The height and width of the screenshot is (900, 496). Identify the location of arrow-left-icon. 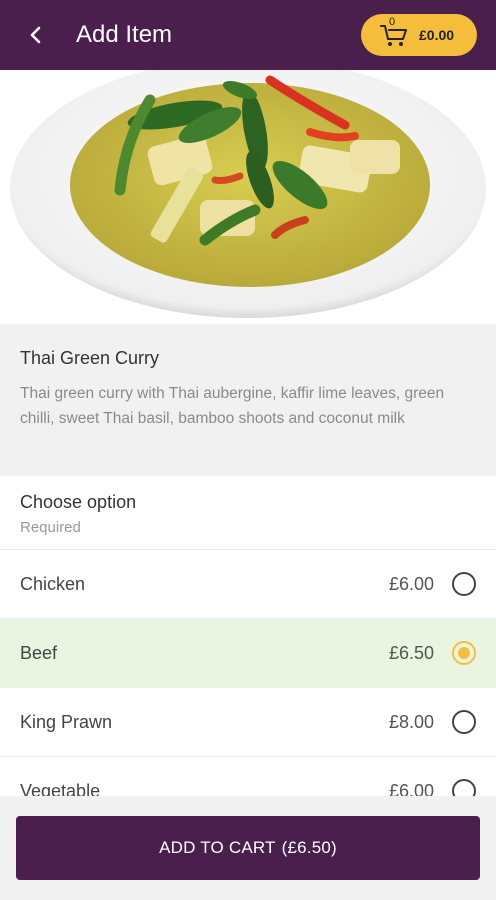
(35, 35).